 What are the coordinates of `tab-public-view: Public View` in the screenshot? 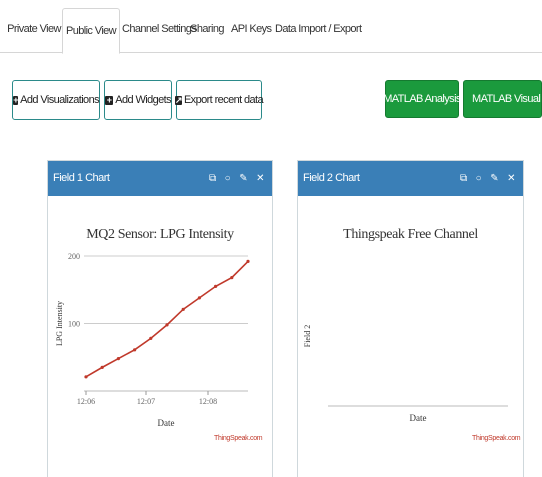 It's located at (91, 31).